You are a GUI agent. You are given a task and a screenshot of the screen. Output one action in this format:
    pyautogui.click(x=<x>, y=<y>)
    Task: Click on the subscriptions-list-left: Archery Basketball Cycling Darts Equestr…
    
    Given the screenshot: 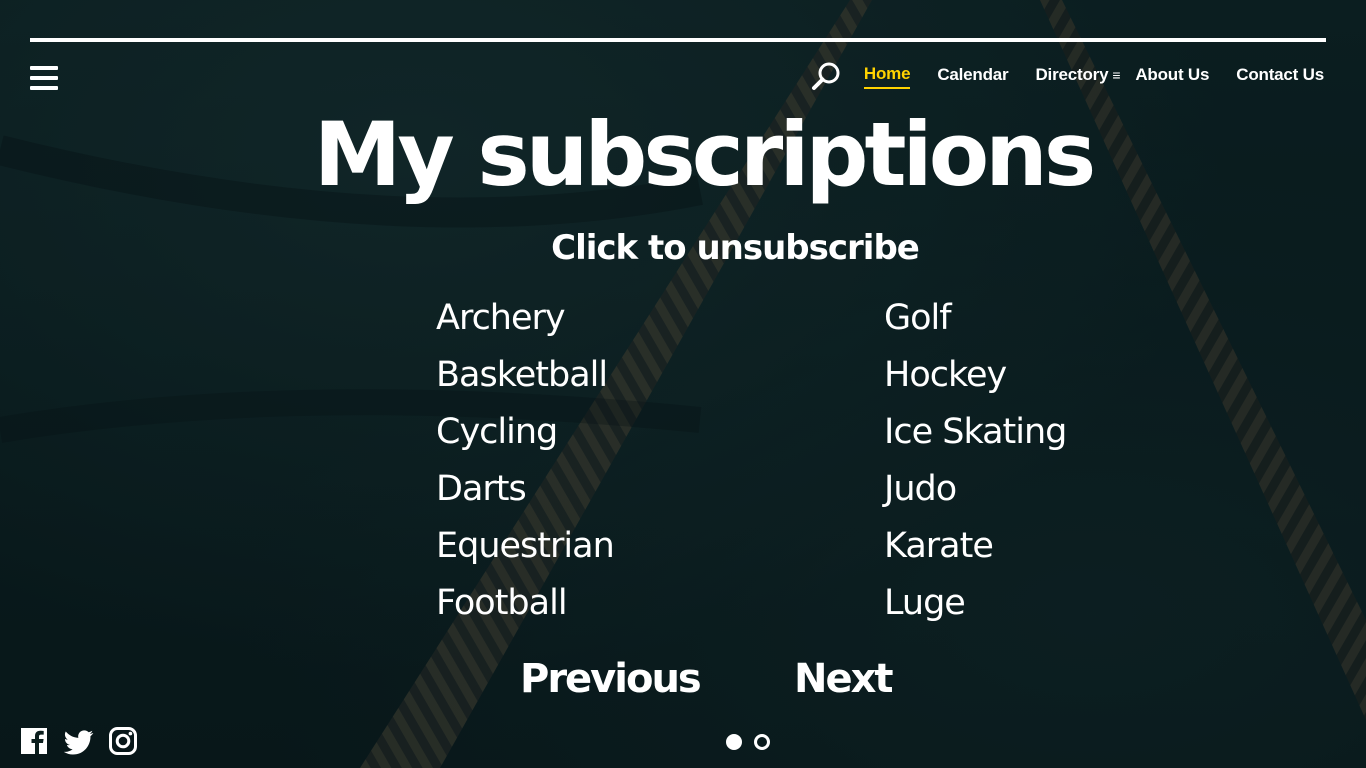 What is the action you would take?
    pyautogui.click(x=525, y=467)
    